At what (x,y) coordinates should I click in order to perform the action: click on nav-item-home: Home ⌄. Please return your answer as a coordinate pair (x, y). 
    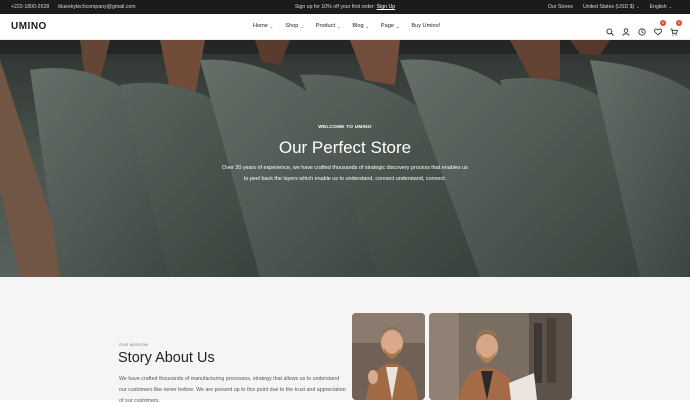
    Looking at the image, I should click on (263, 26).